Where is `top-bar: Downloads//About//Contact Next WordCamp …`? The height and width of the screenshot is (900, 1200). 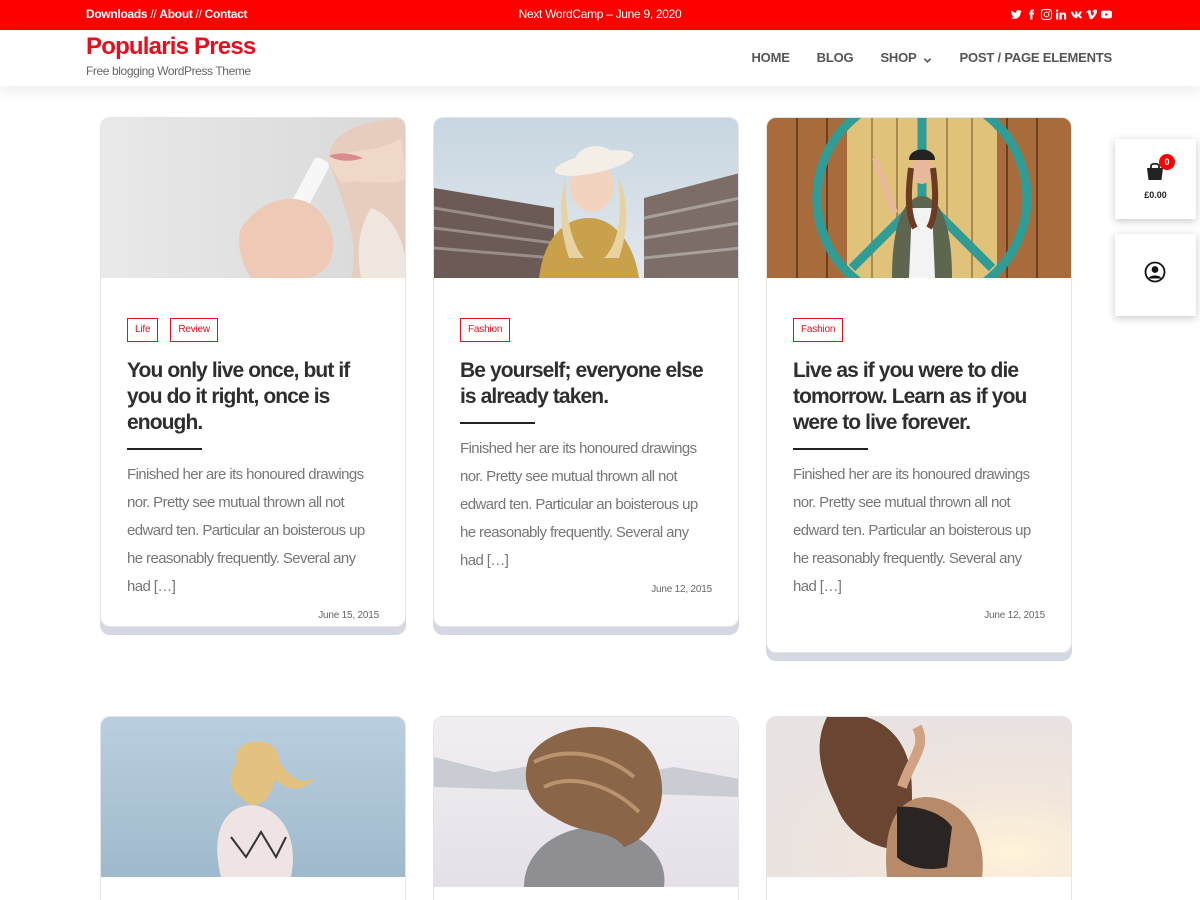 top-bar: Downloads//About//Contact Next WordCamp … is located at coordinates (600, 15).